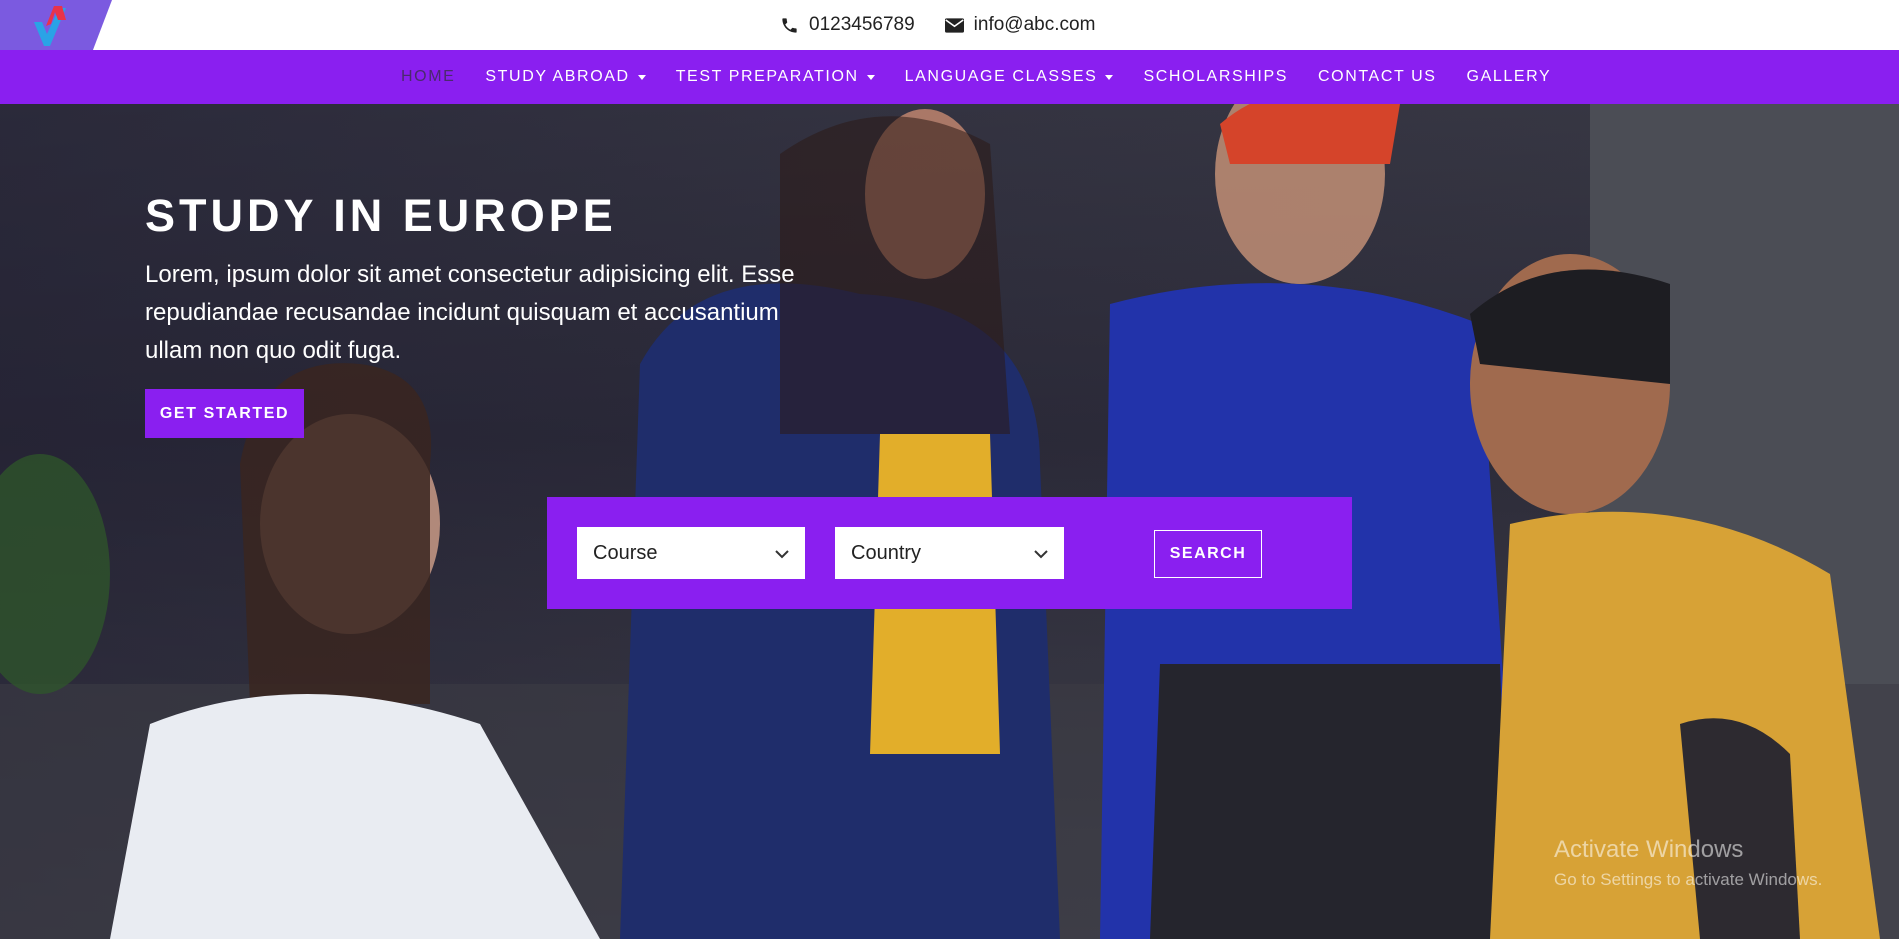 The height and width of the screenshot is (939, 1899). I want to click on top-contact-bar: 0123456789 info@abc.com, so click(949, 25).